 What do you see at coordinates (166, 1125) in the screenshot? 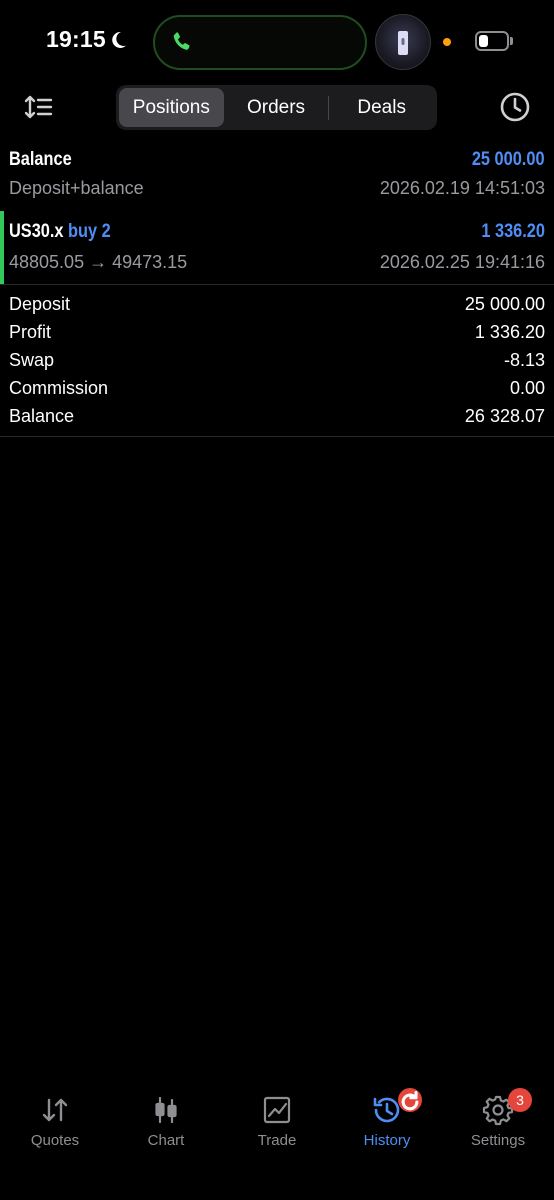
I see `tab-chart: Chart` at bounding box center [166, 1125].